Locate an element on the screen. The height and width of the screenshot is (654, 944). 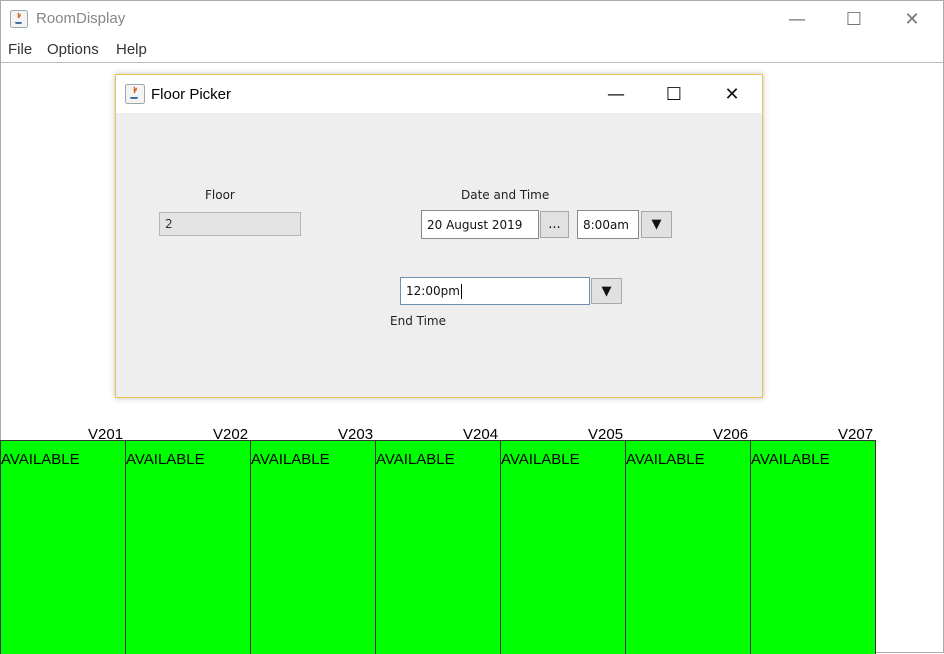
dialog-titlebar: Floor Picker — ☐ ✕ is located at coordinates (439, 94).